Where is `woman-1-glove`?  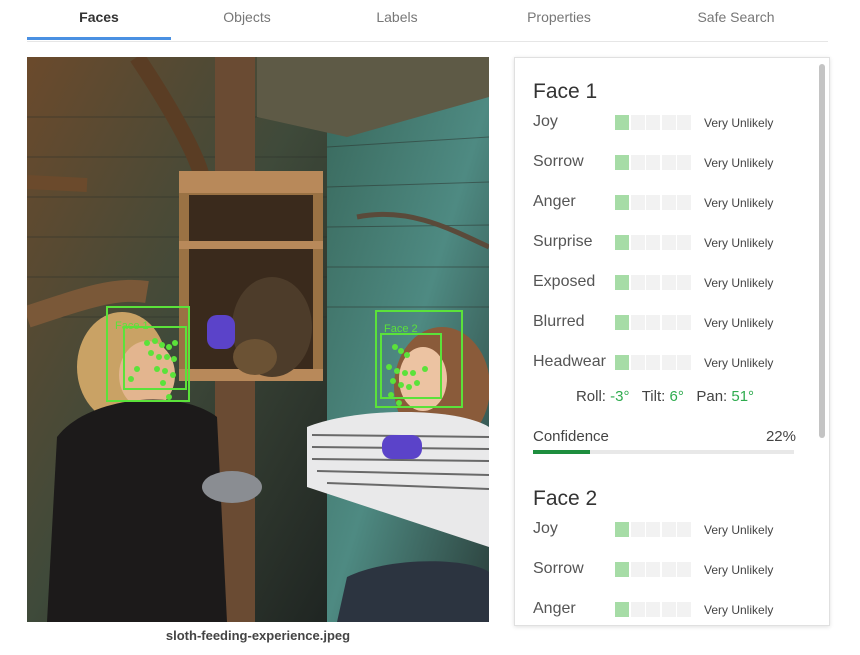
woman-1-glove is located at coordinates (221, 332).